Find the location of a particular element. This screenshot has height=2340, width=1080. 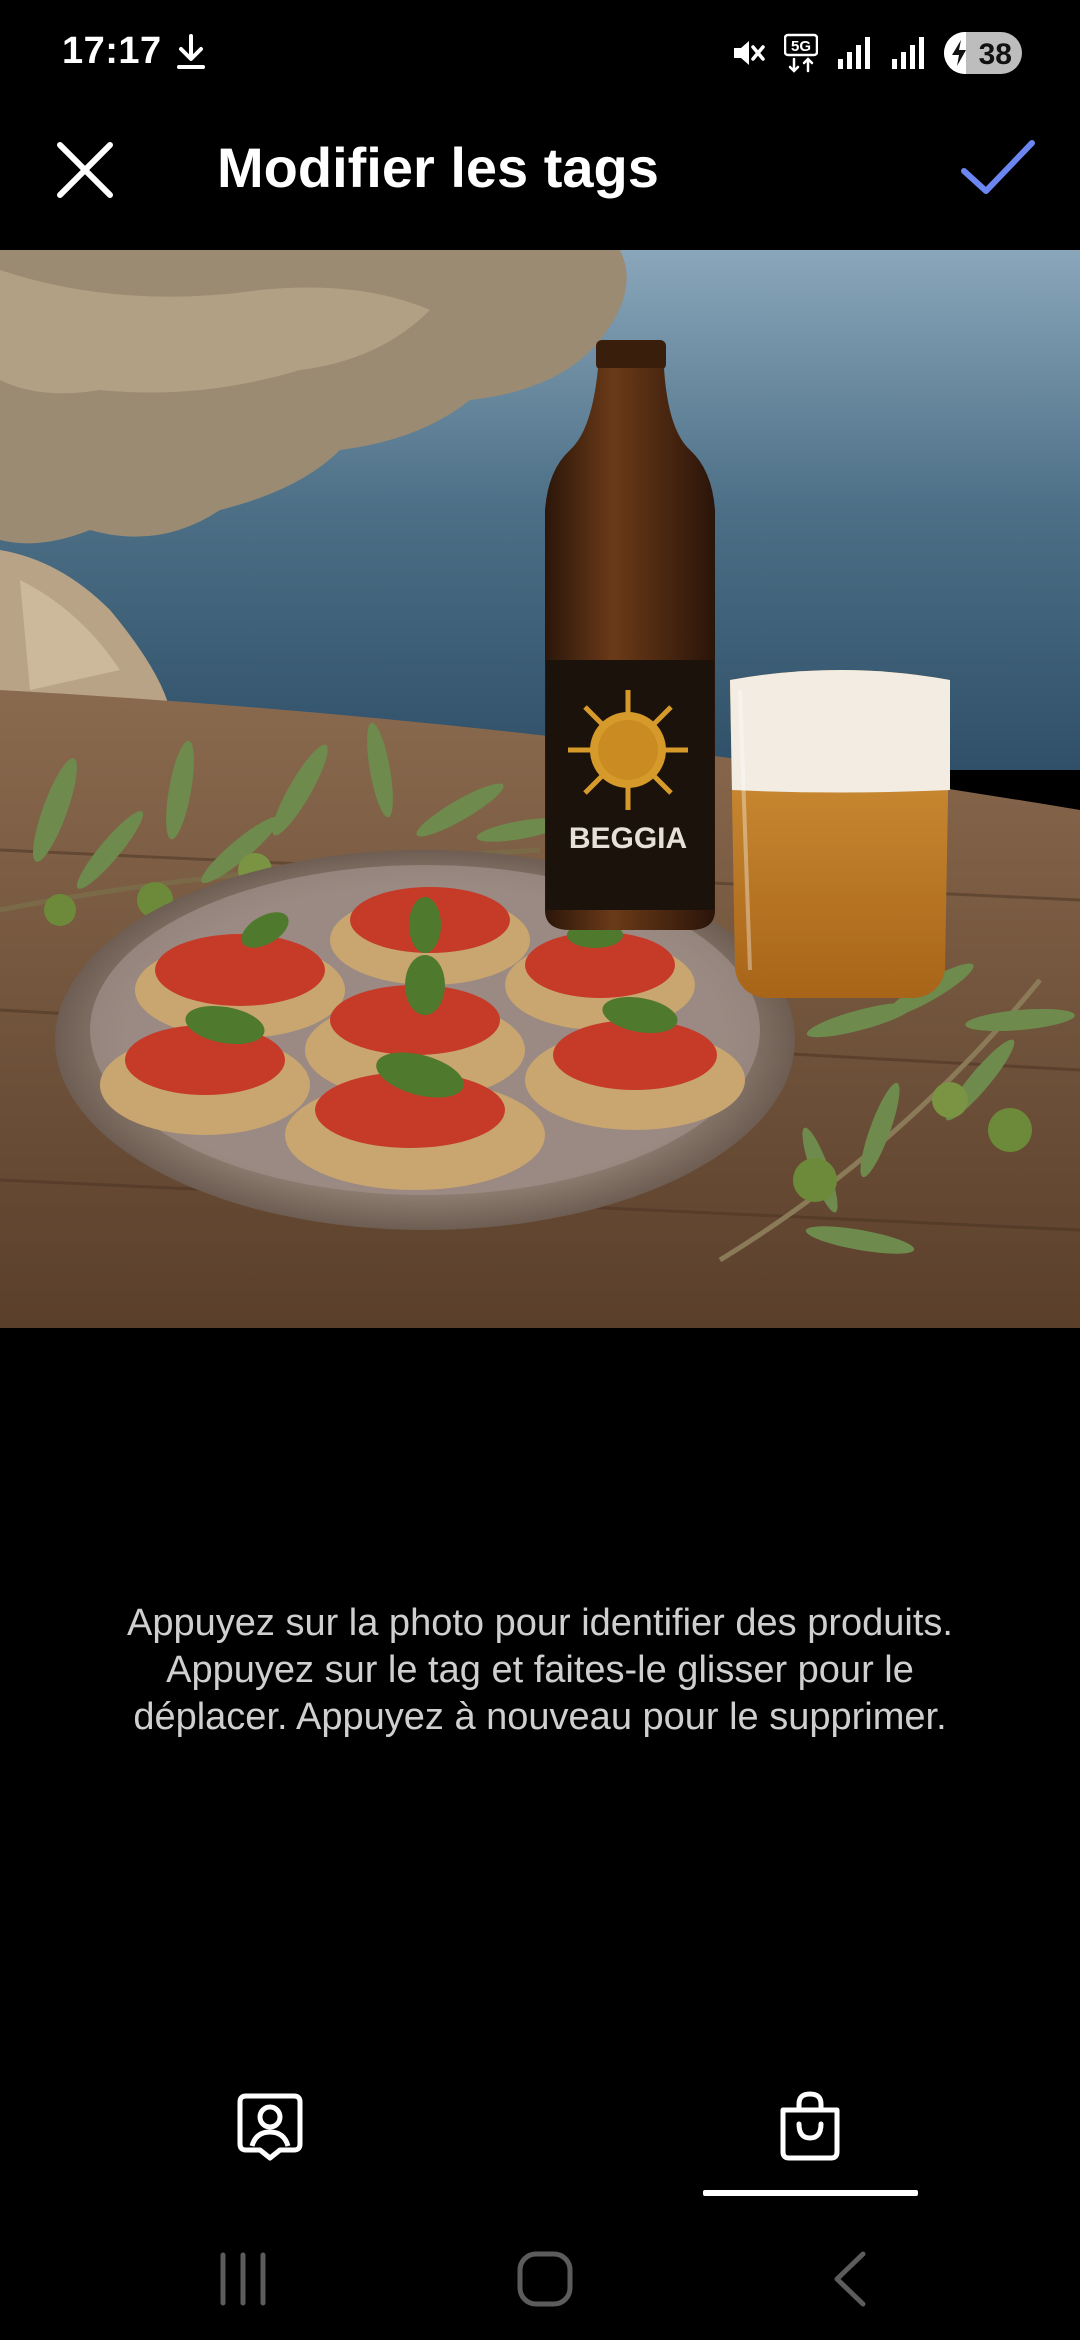

status-time: 17:17 is located at coordinates (112, 51).